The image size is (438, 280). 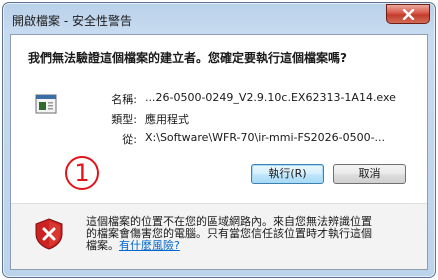 What do you see at coordinates (287, 174) in the screenshot?
I see `run-button: 執行(R)` at bounding box center [287, 174].